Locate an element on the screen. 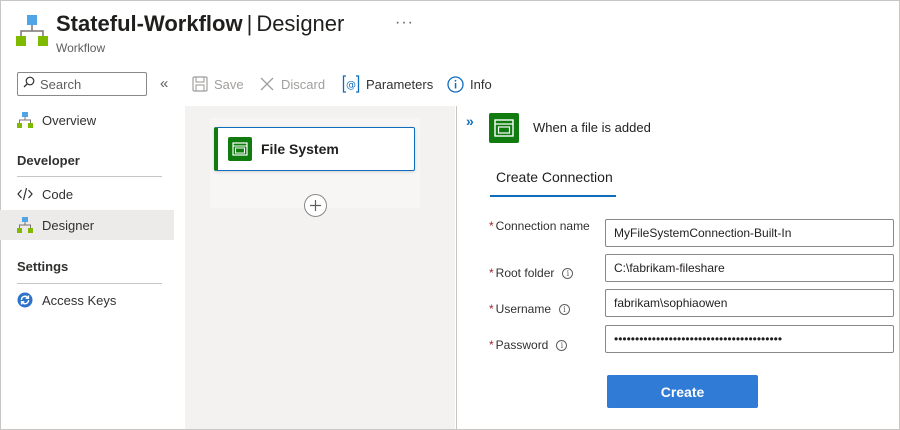 Image resolution: width=900 pixels, height=430 pixels. username-field is located at coordinates (749, 303).